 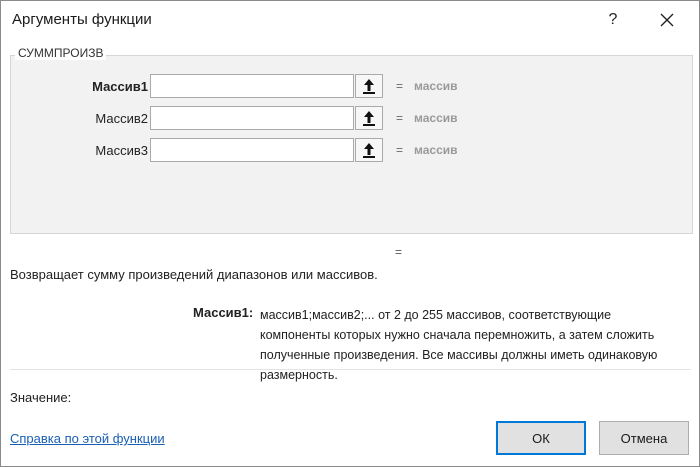 I want to click on help-icon: ?, so click(x=613, y=20).